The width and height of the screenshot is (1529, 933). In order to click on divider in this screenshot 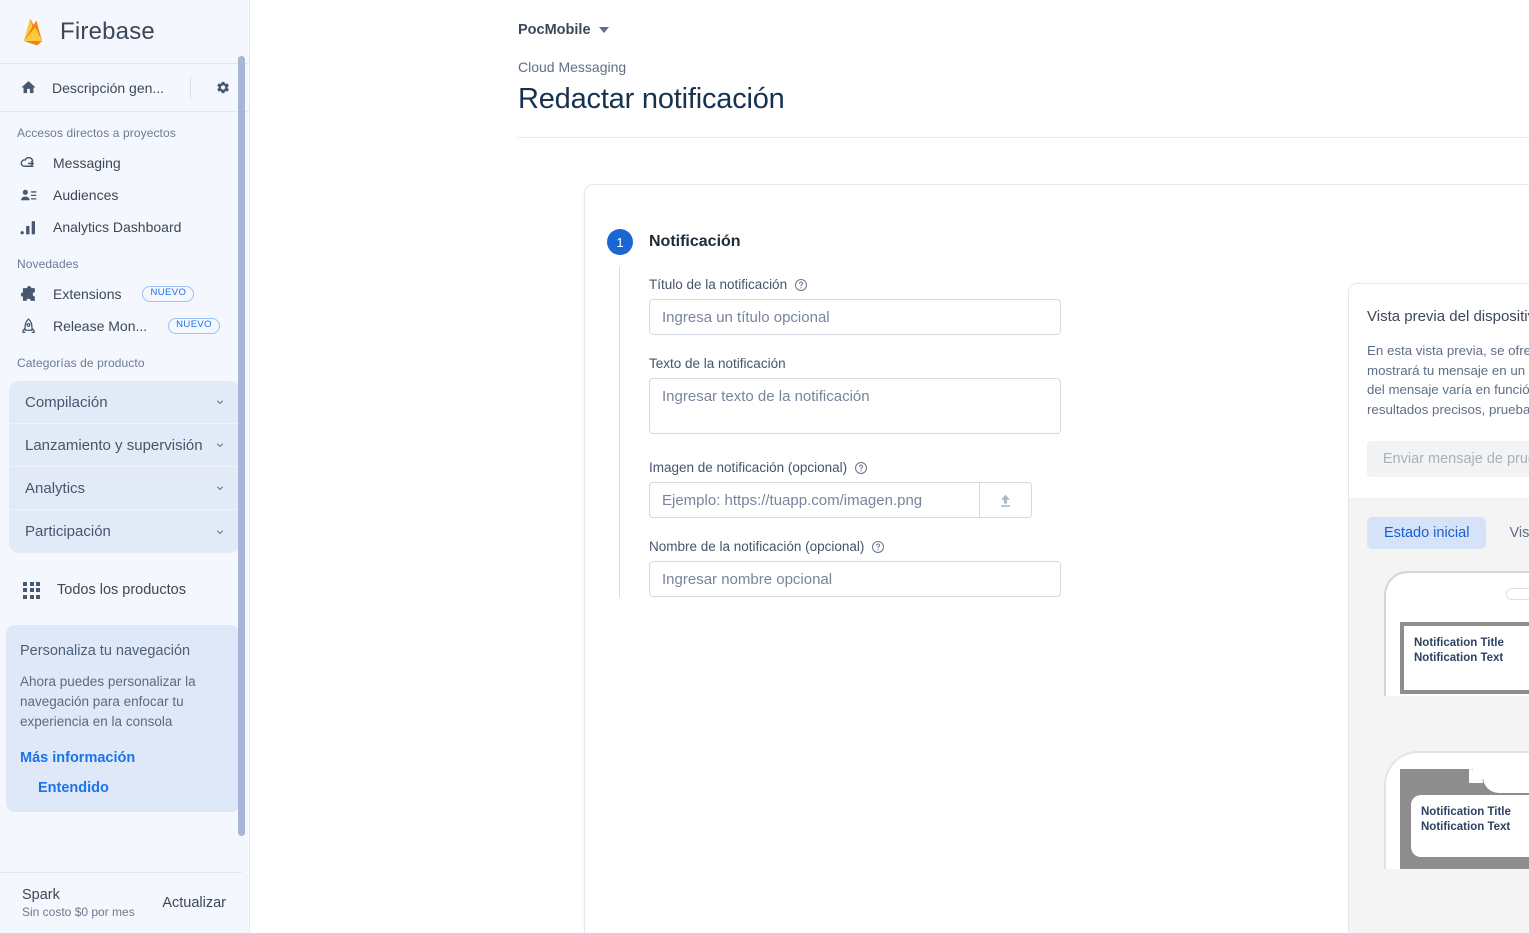, I will do `click(190, 87)`.